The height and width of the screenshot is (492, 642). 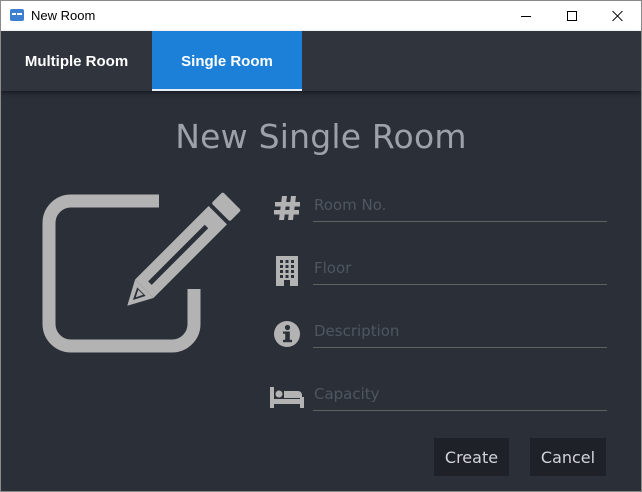 I want to click on close-button, so click(x=618, y=16).